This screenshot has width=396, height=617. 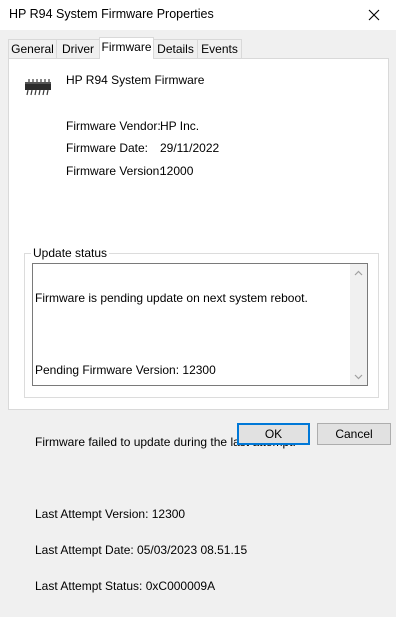 I want to click on tab-label: Details, so click(x=175, y=49).